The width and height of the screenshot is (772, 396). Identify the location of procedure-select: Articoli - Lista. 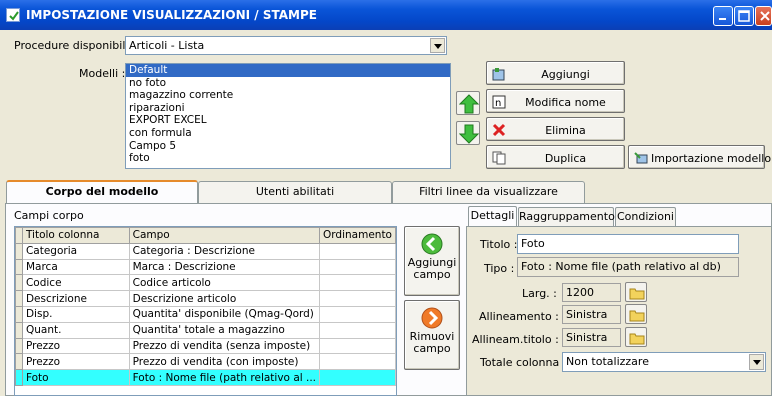
(286, 45).